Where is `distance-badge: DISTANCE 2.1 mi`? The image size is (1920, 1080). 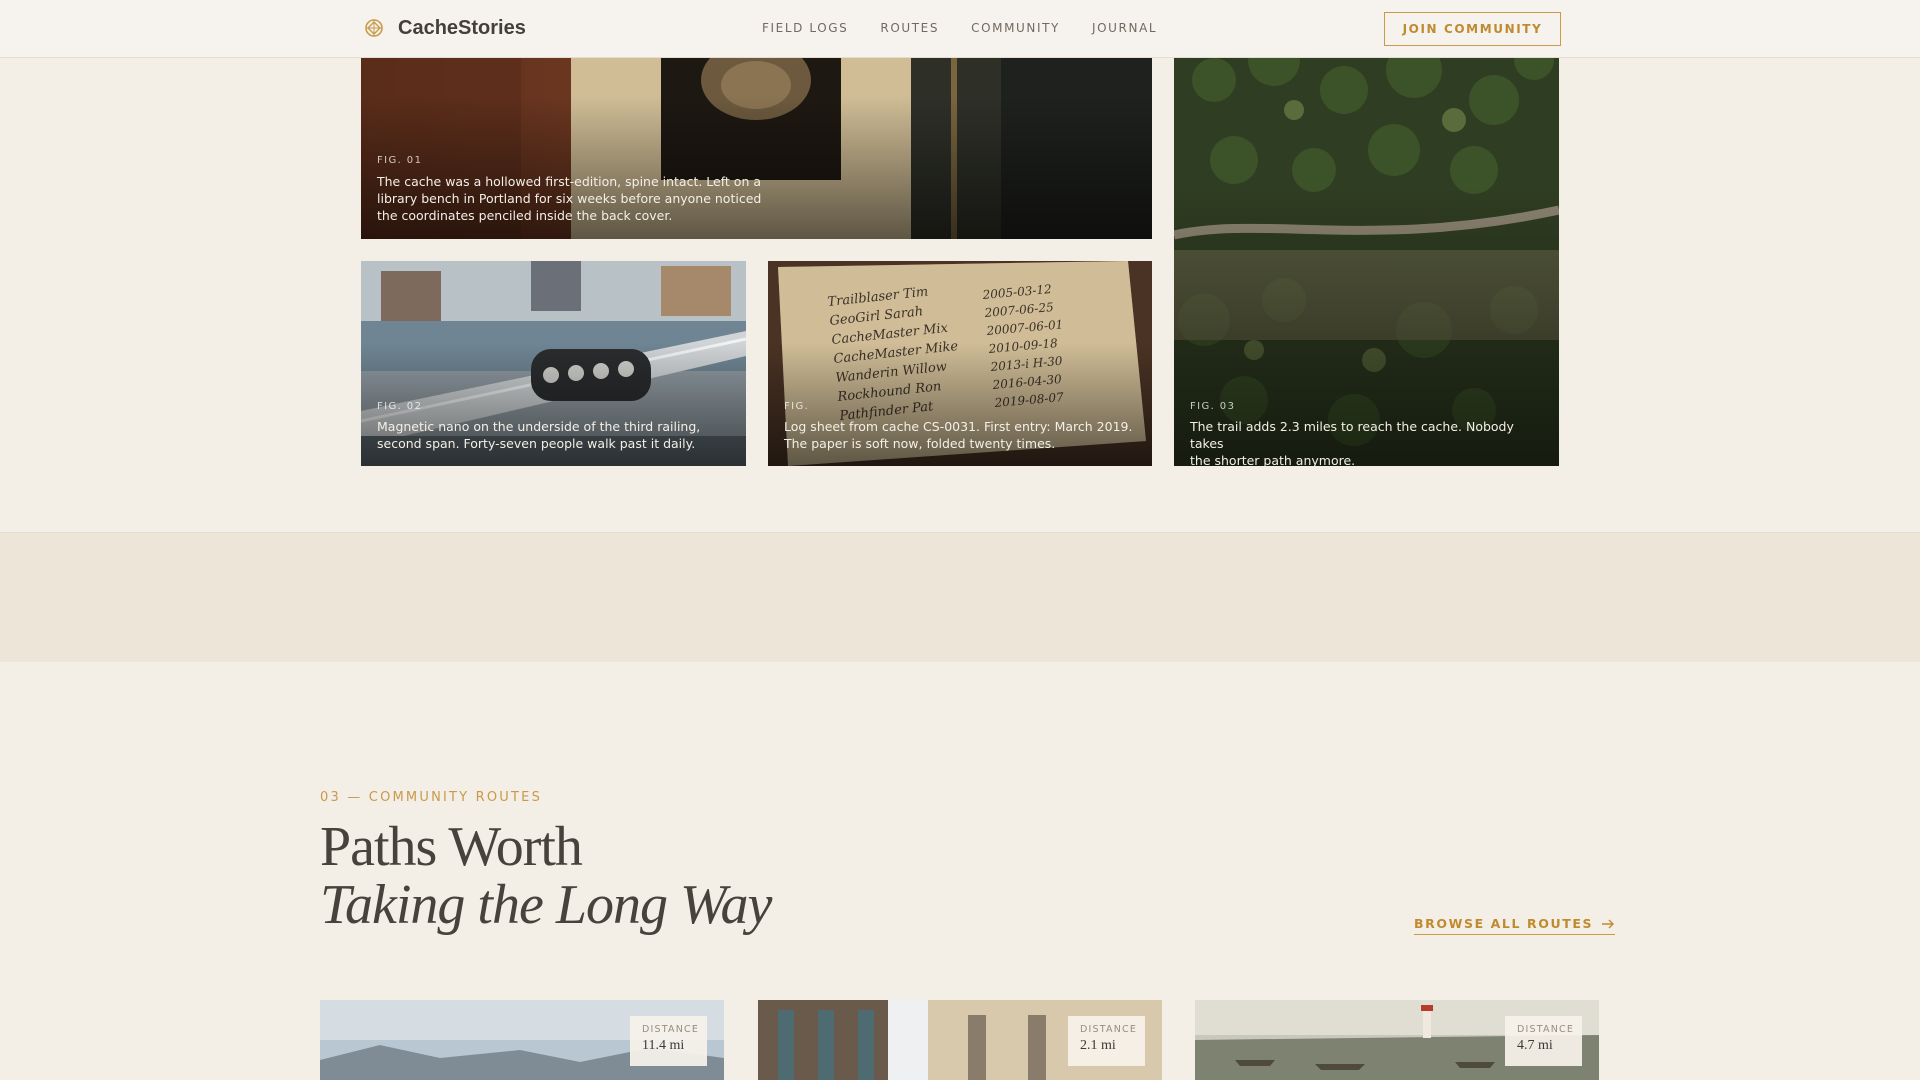 distance-badge: DISTANCE 2.1 mi is located at coordinates (1106, 1041).